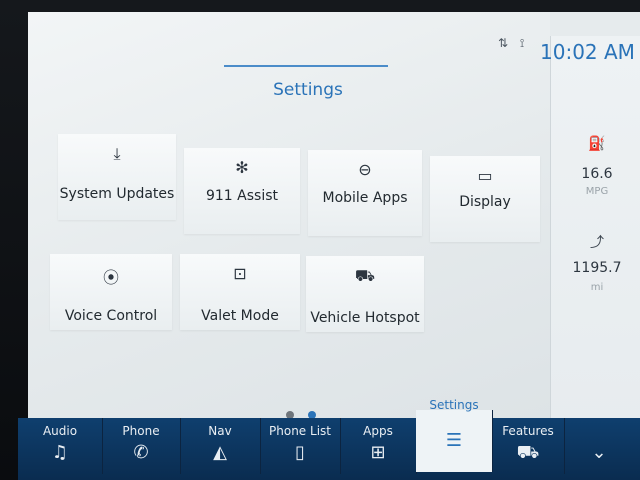 The height and width of the screenshot is (480, 640). What do you see at coordinates (306, 66) in the screenshot?
I see `title-underline` at bounding box center [306, 66].